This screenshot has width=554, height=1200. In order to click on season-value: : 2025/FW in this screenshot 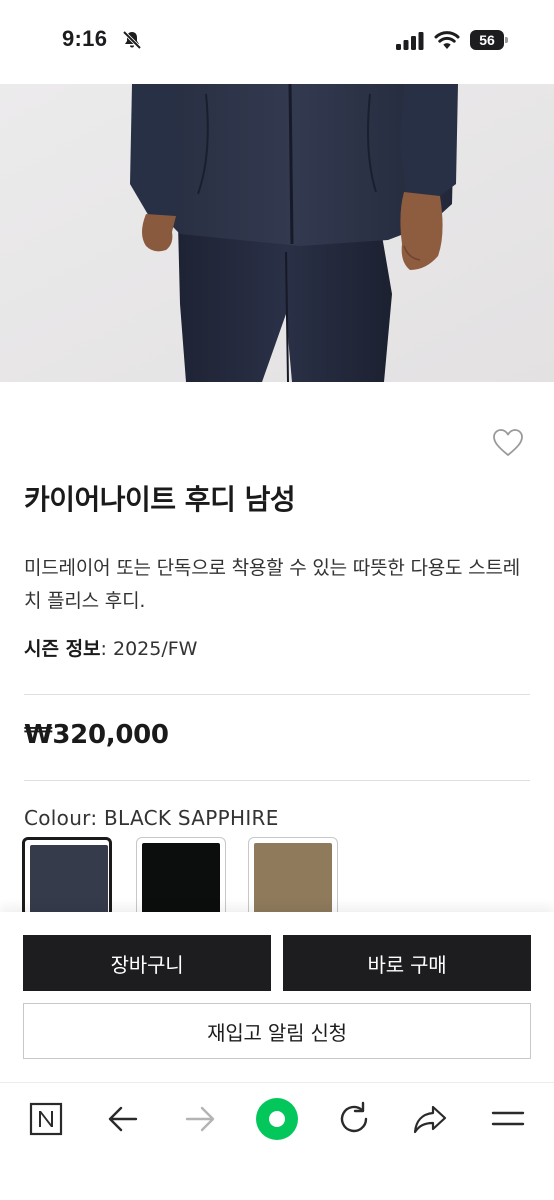, I will do `click(149, 649)`.